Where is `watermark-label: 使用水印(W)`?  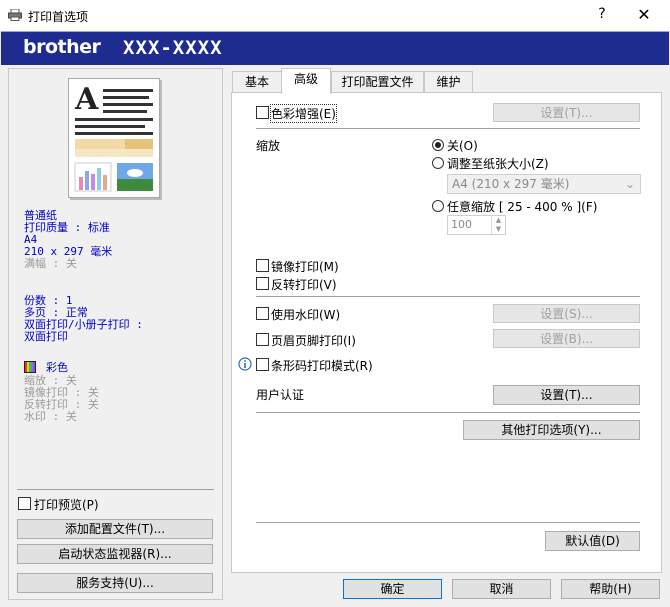
watermark-label: 使用水印(W) is located at coordinates (306, 315).